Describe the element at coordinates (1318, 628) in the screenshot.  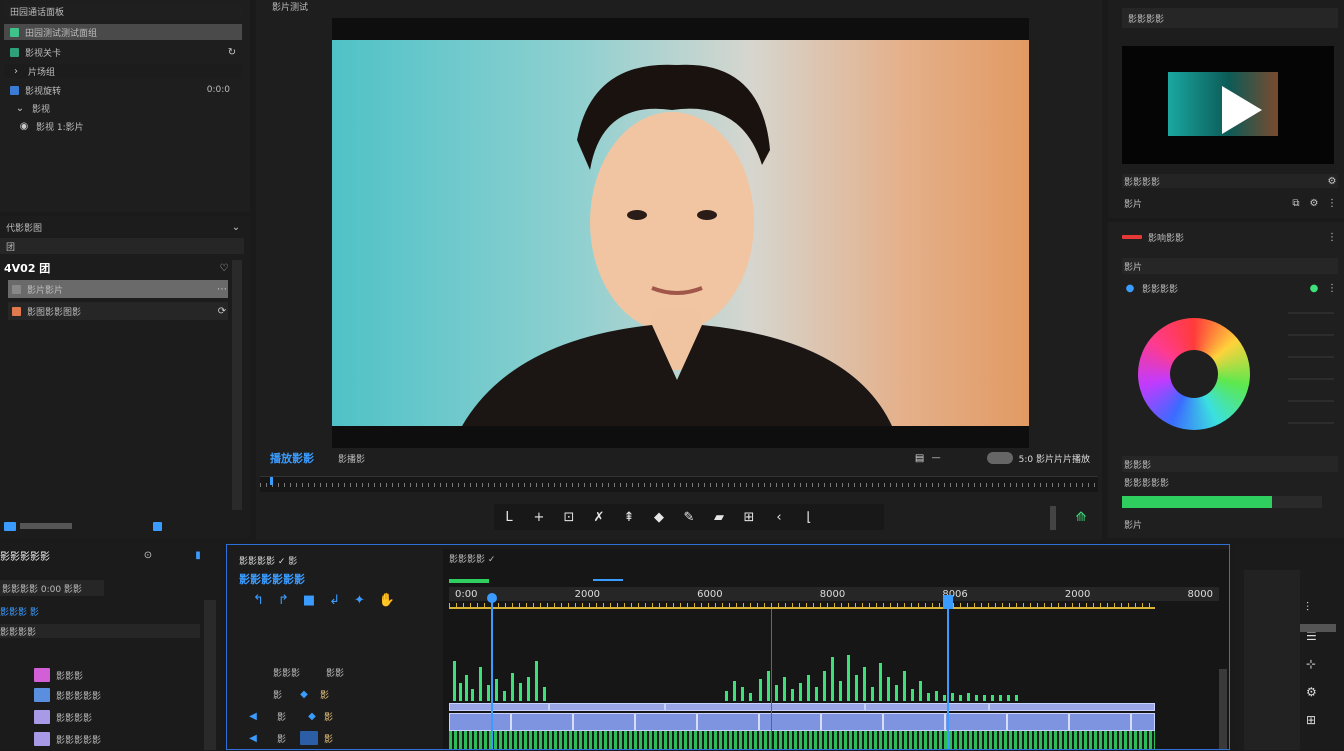
I see `meter-handle` at that location.